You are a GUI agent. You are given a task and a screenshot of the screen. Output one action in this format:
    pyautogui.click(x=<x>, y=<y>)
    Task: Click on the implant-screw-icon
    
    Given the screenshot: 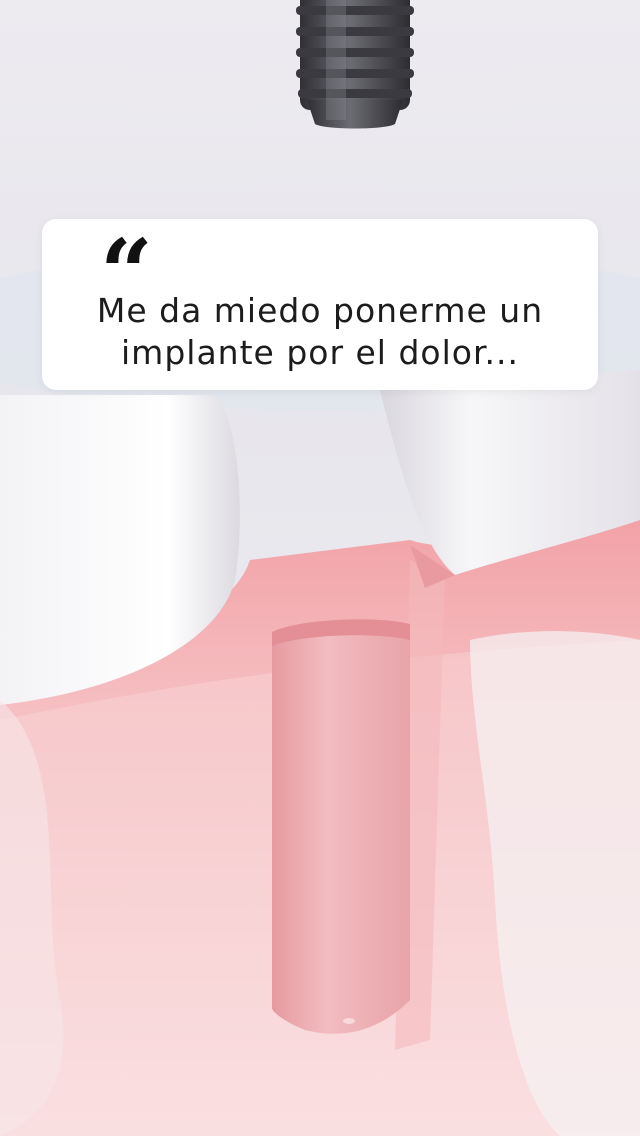 What is the action you would take?
    pyautogui.click(x=355, y=64)
    